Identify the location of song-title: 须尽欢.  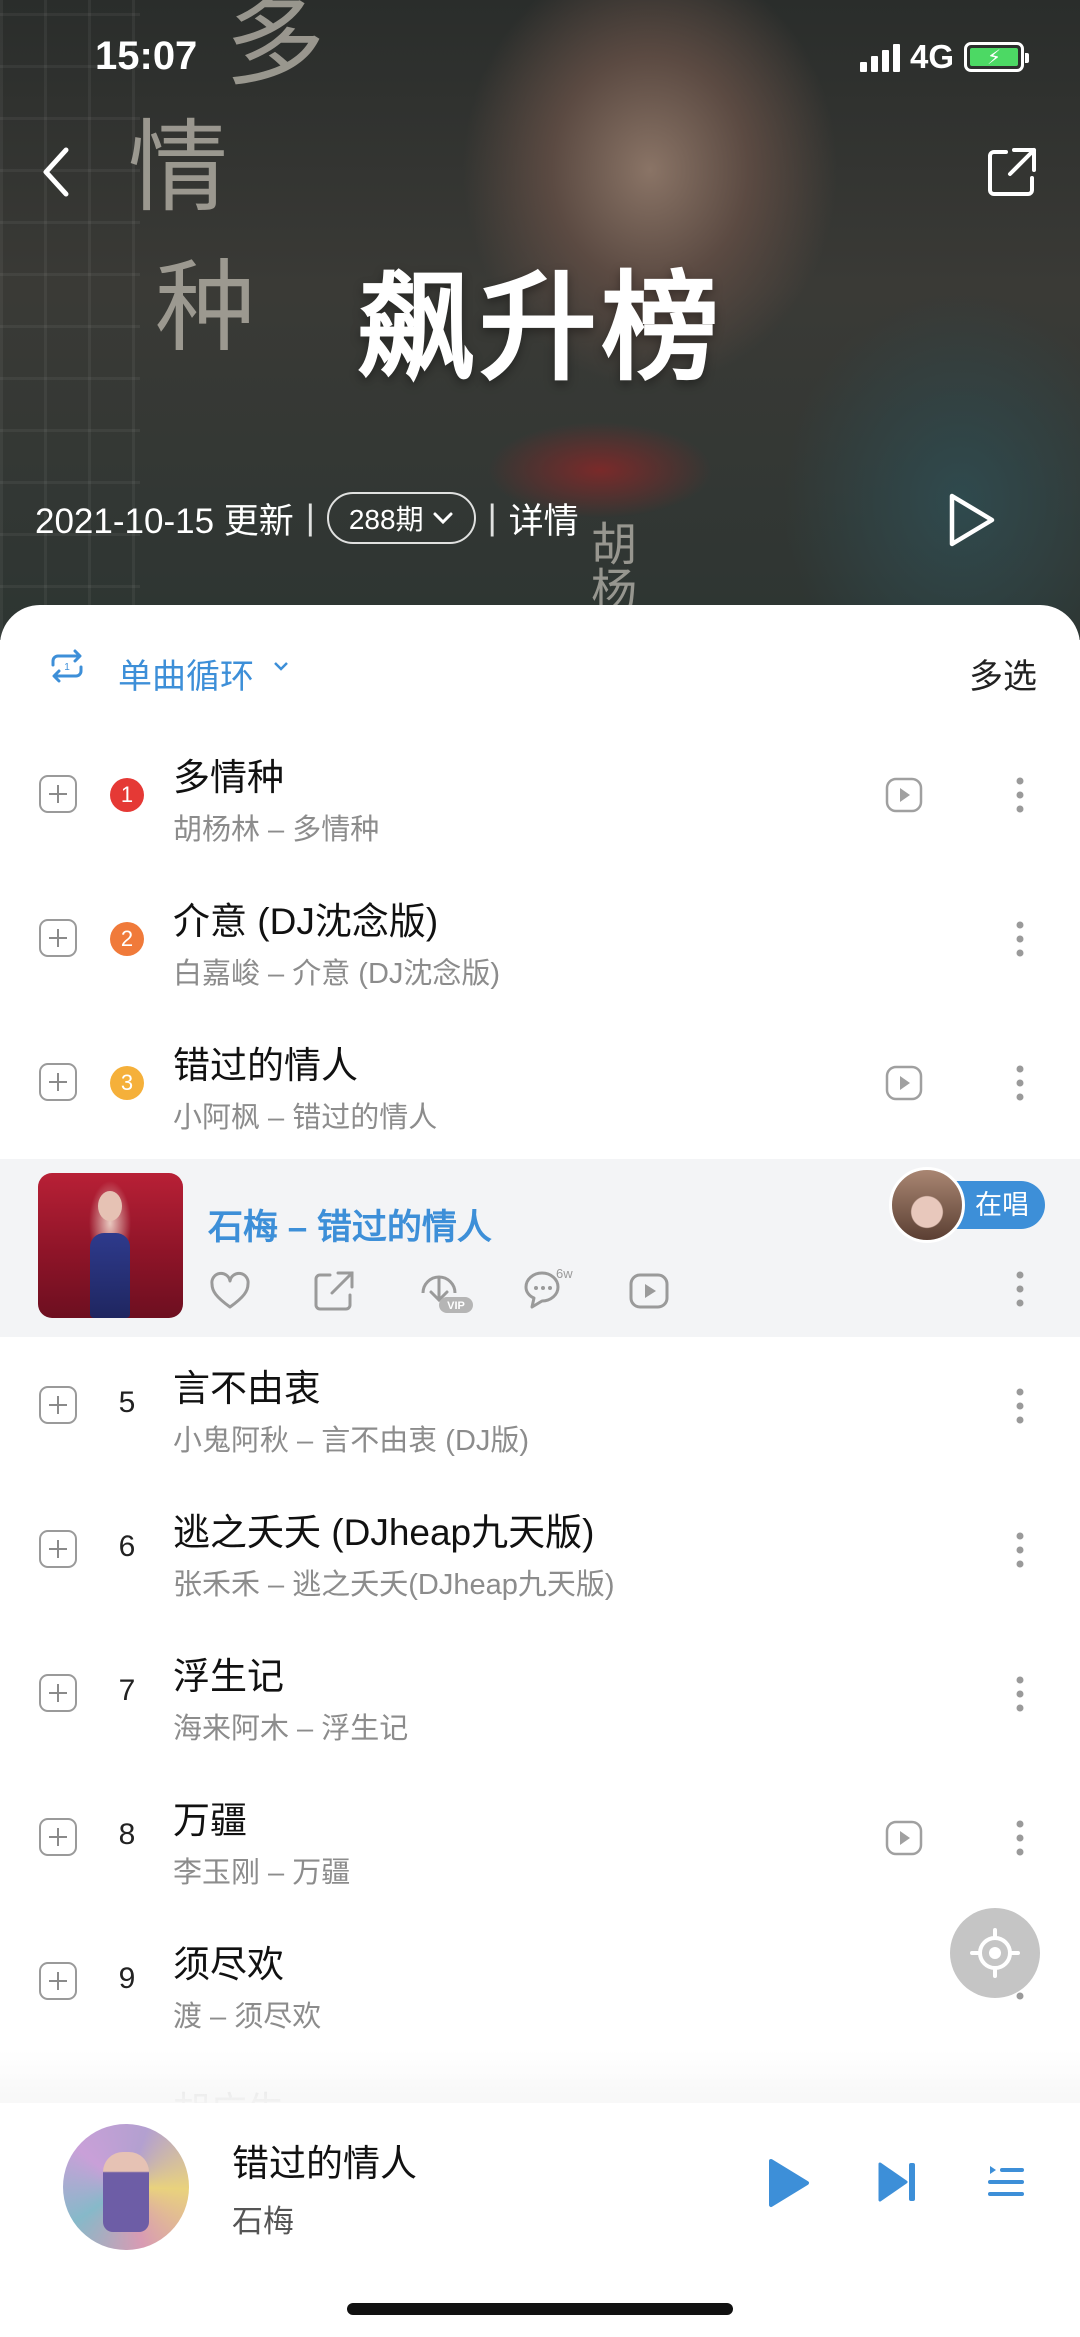
(228, 1961).